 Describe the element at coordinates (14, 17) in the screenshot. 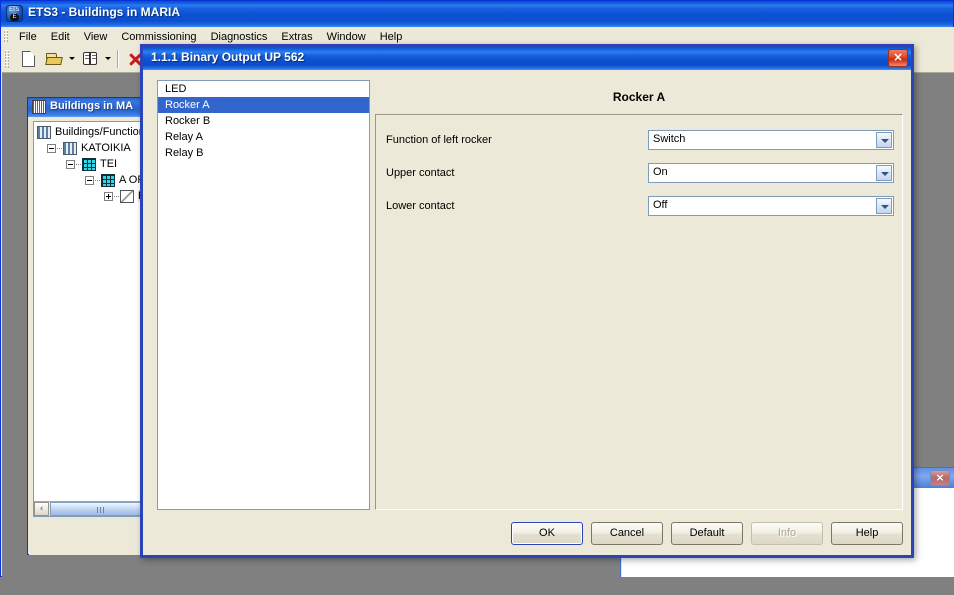

I see `ets-app-icon-text-bottom: E` at that location.